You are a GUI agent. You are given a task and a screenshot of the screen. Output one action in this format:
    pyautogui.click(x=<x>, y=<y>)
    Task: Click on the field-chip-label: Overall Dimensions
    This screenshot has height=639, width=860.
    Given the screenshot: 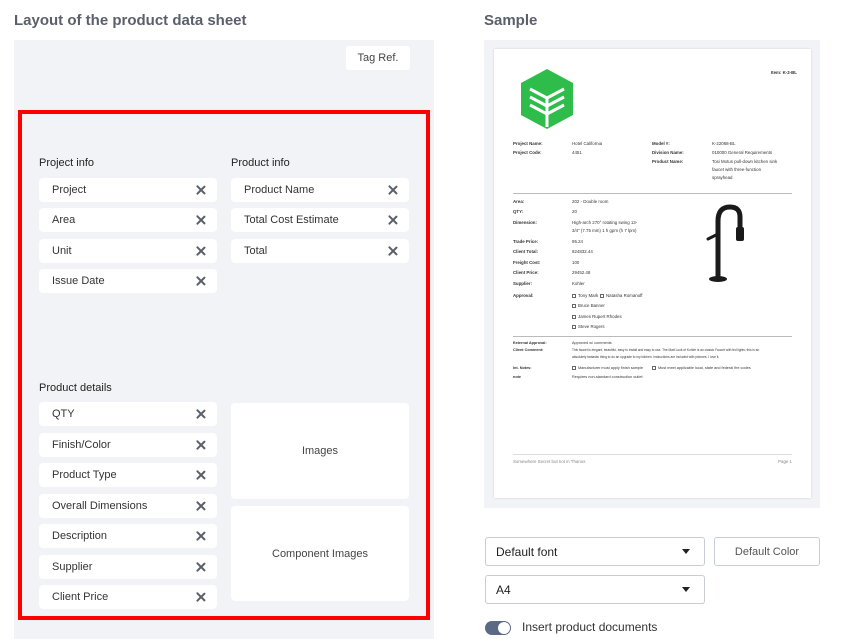 What is the action you would take?
    pyautogui.click(x=100, y=506)
    